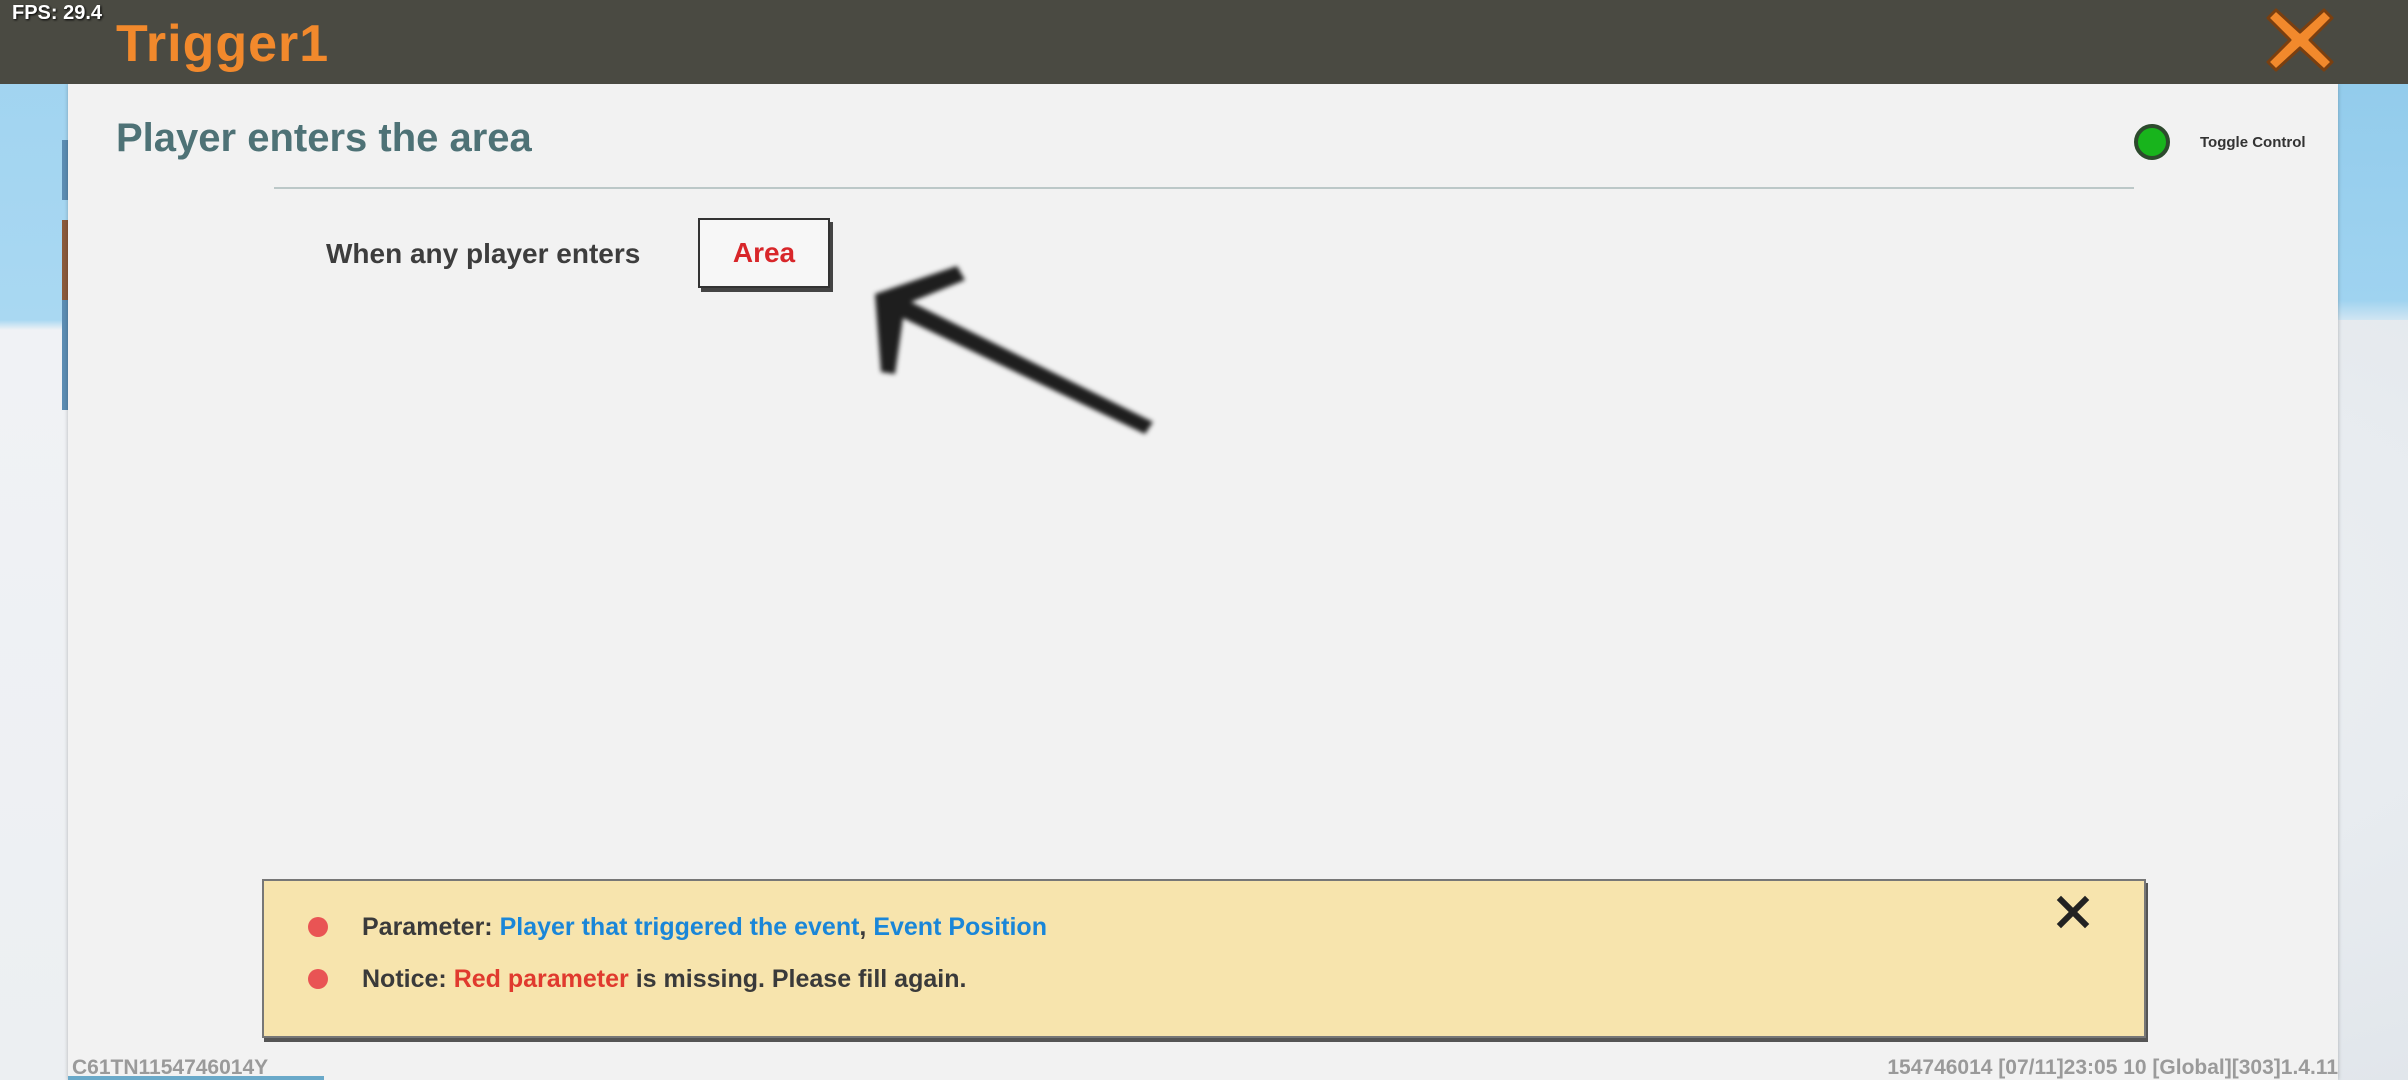 The width and height of the screenshot is (2408, 1080). Describe the element at coordinates (223, 44) in the screenshot. I see `page-title: Trigger1` at that location.